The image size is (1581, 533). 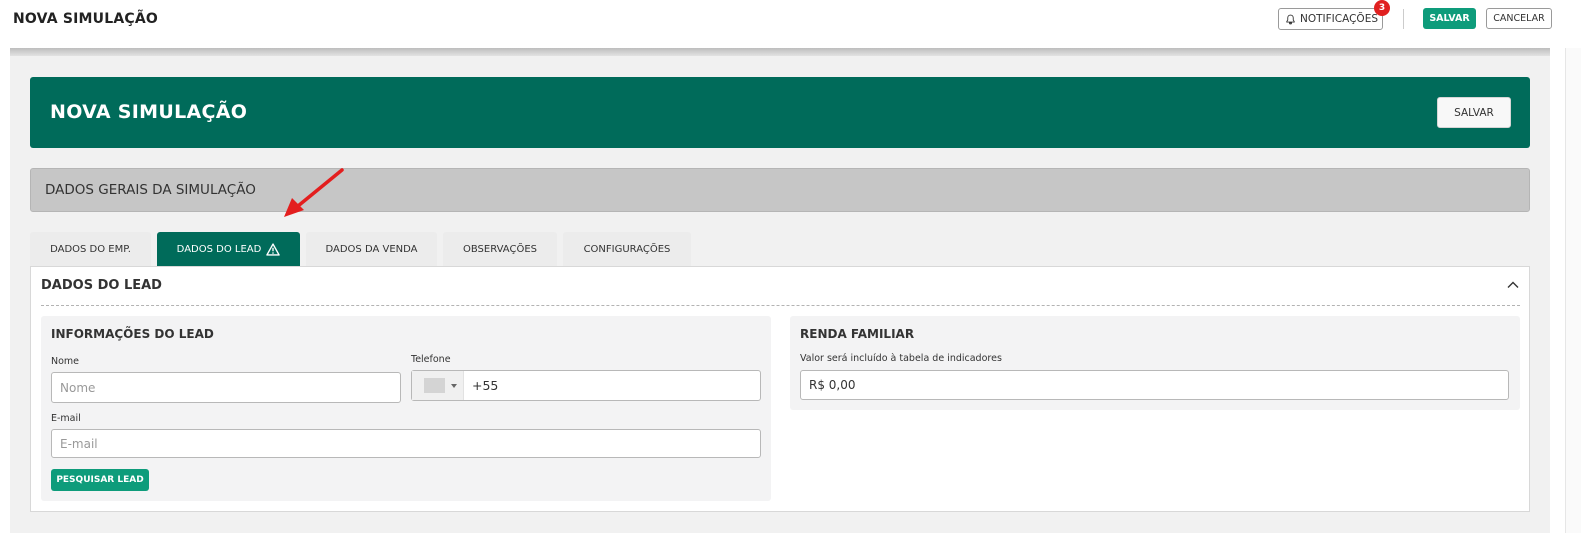 What do you see at coordinates (66, 418) in the screenshot?
I see `email-label: E-mail` at bounding box center [66, 418].